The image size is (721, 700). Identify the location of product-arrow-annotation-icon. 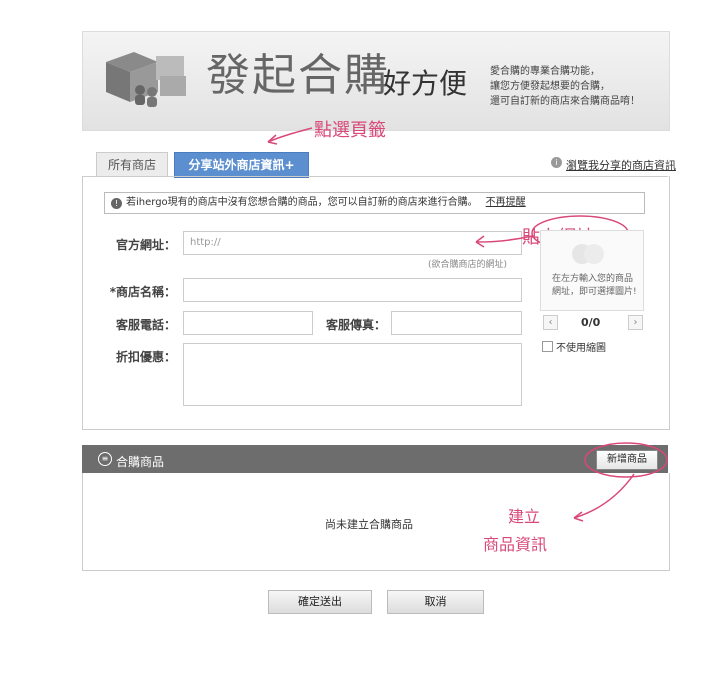
(604, 497).